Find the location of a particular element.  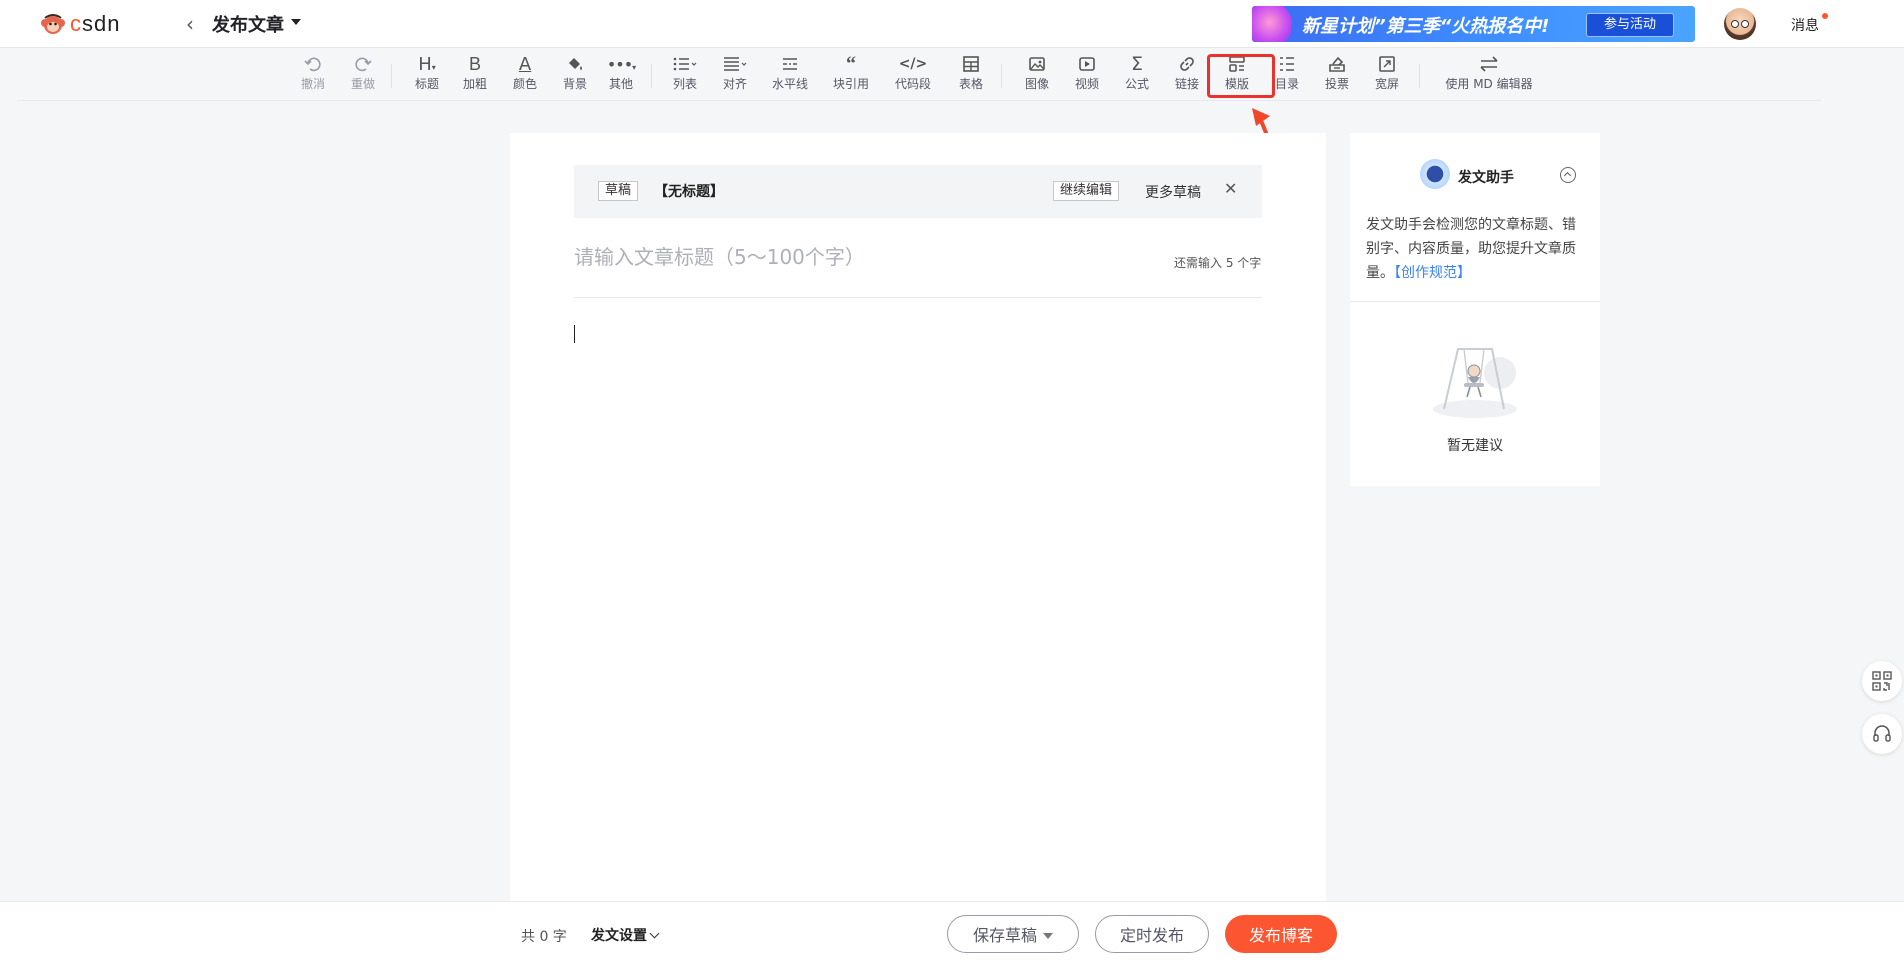

avatar is located at coordinates (1740, 24).